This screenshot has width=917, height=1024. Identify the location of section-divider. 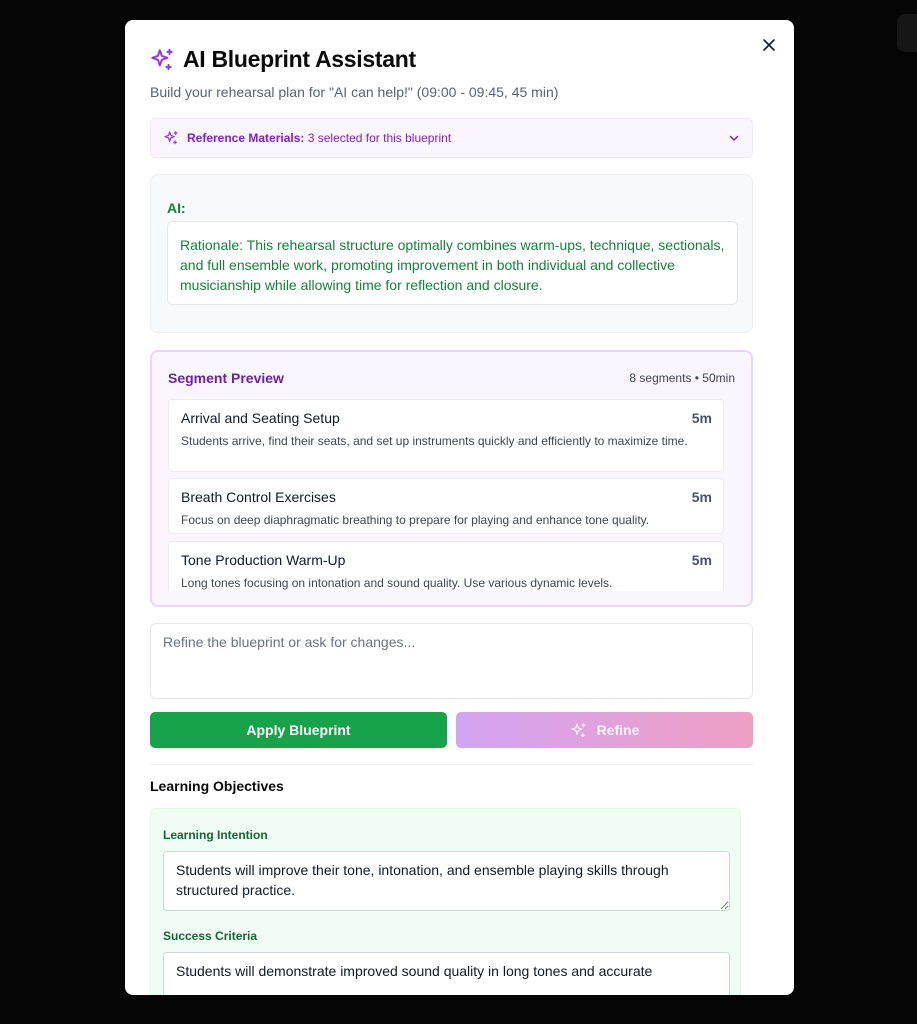
(451, 764).